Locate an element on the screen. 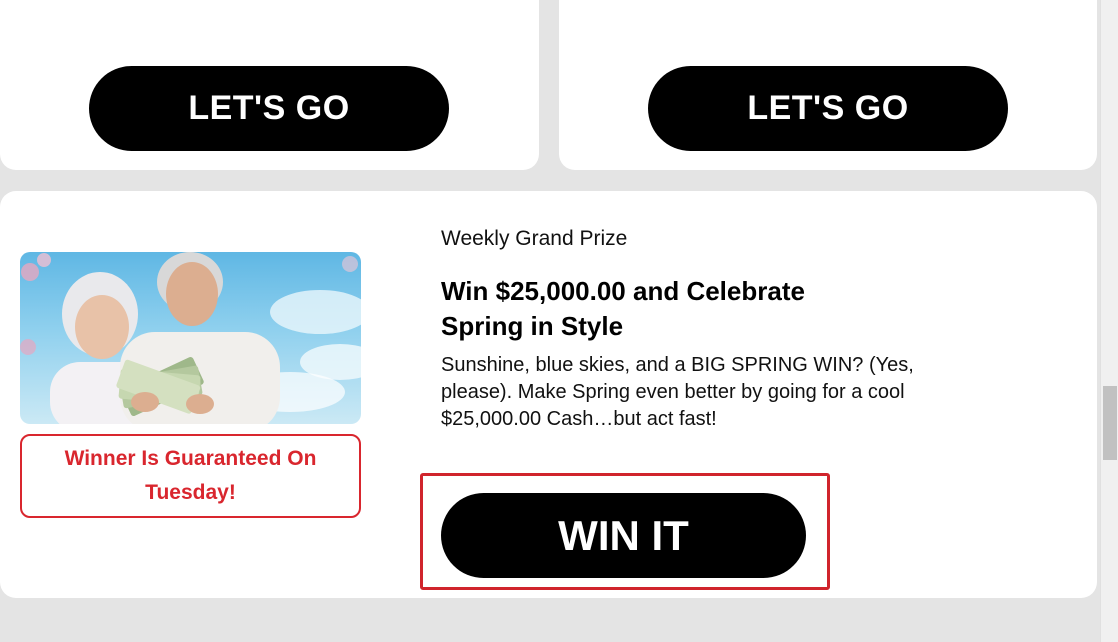 The height and width of the screenshot is (642, 1118). promo-photo is located at coordinates (190, 338).